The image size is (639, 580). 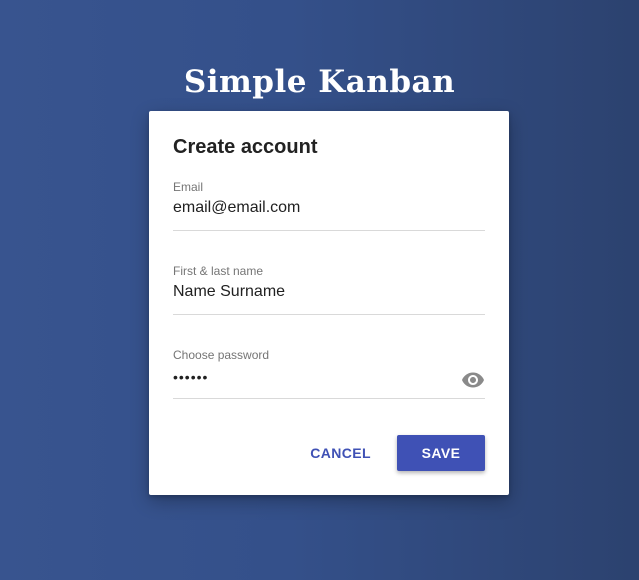 What do you see at coordinates (441, 453) in the screenshot?
I see `save-button: SAVE` at bounding box center [441, 453].